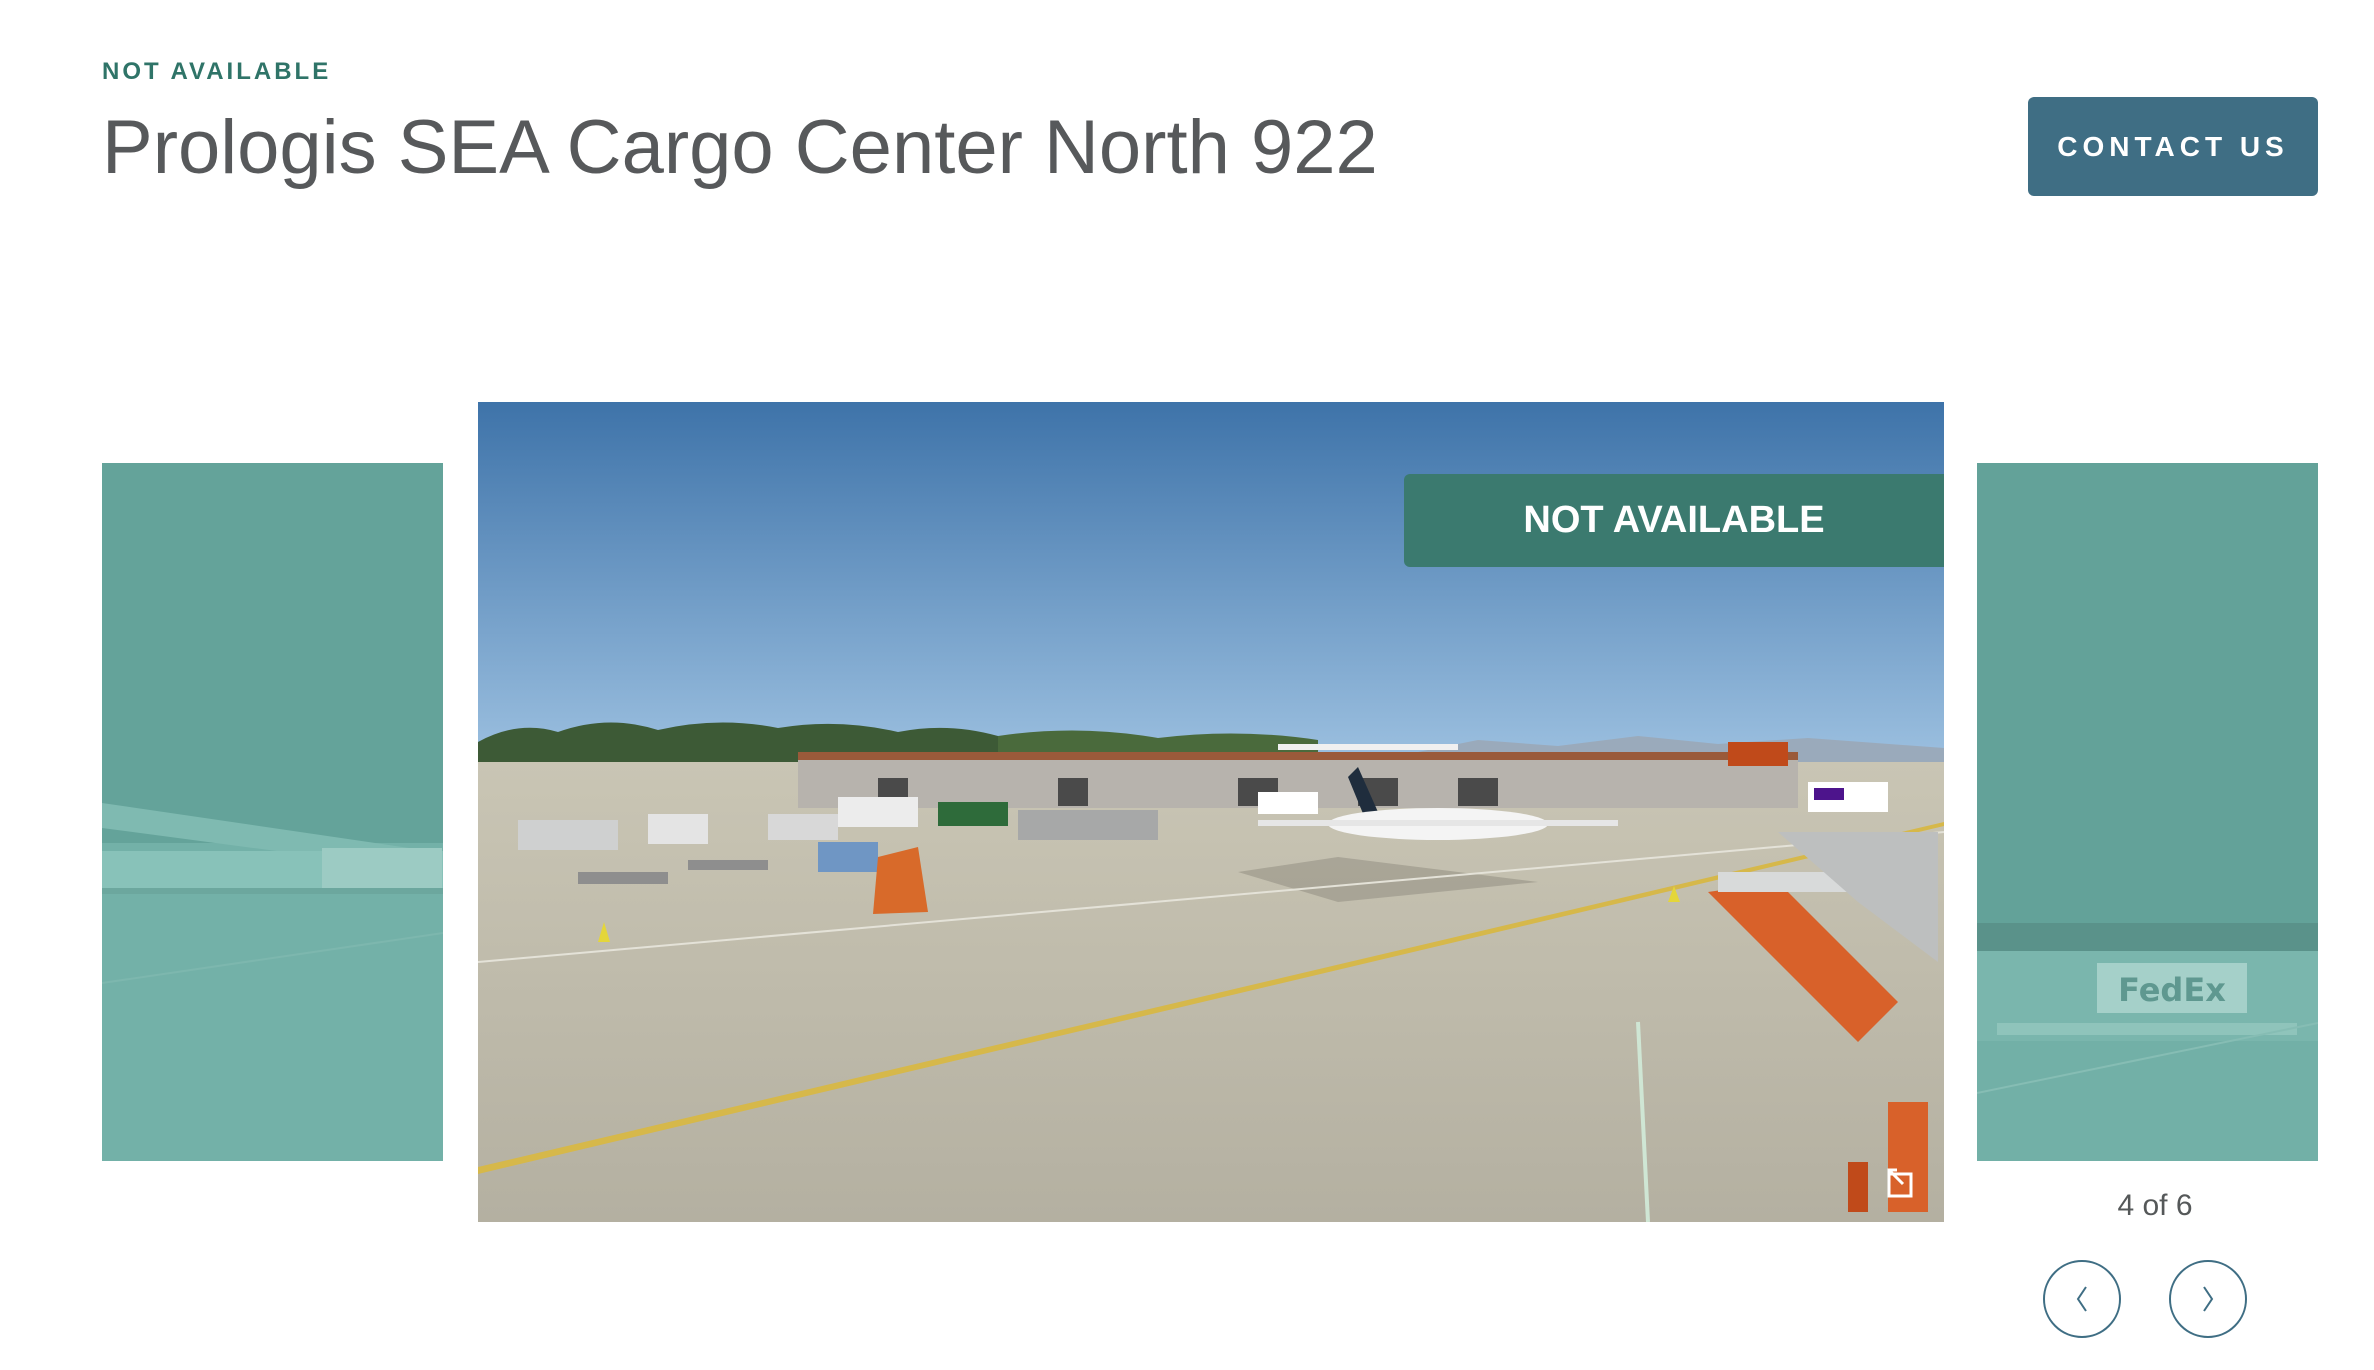 This screenshot has width=2374, height=1370. I want to click on next-slide-button, so click(2208, 1299).